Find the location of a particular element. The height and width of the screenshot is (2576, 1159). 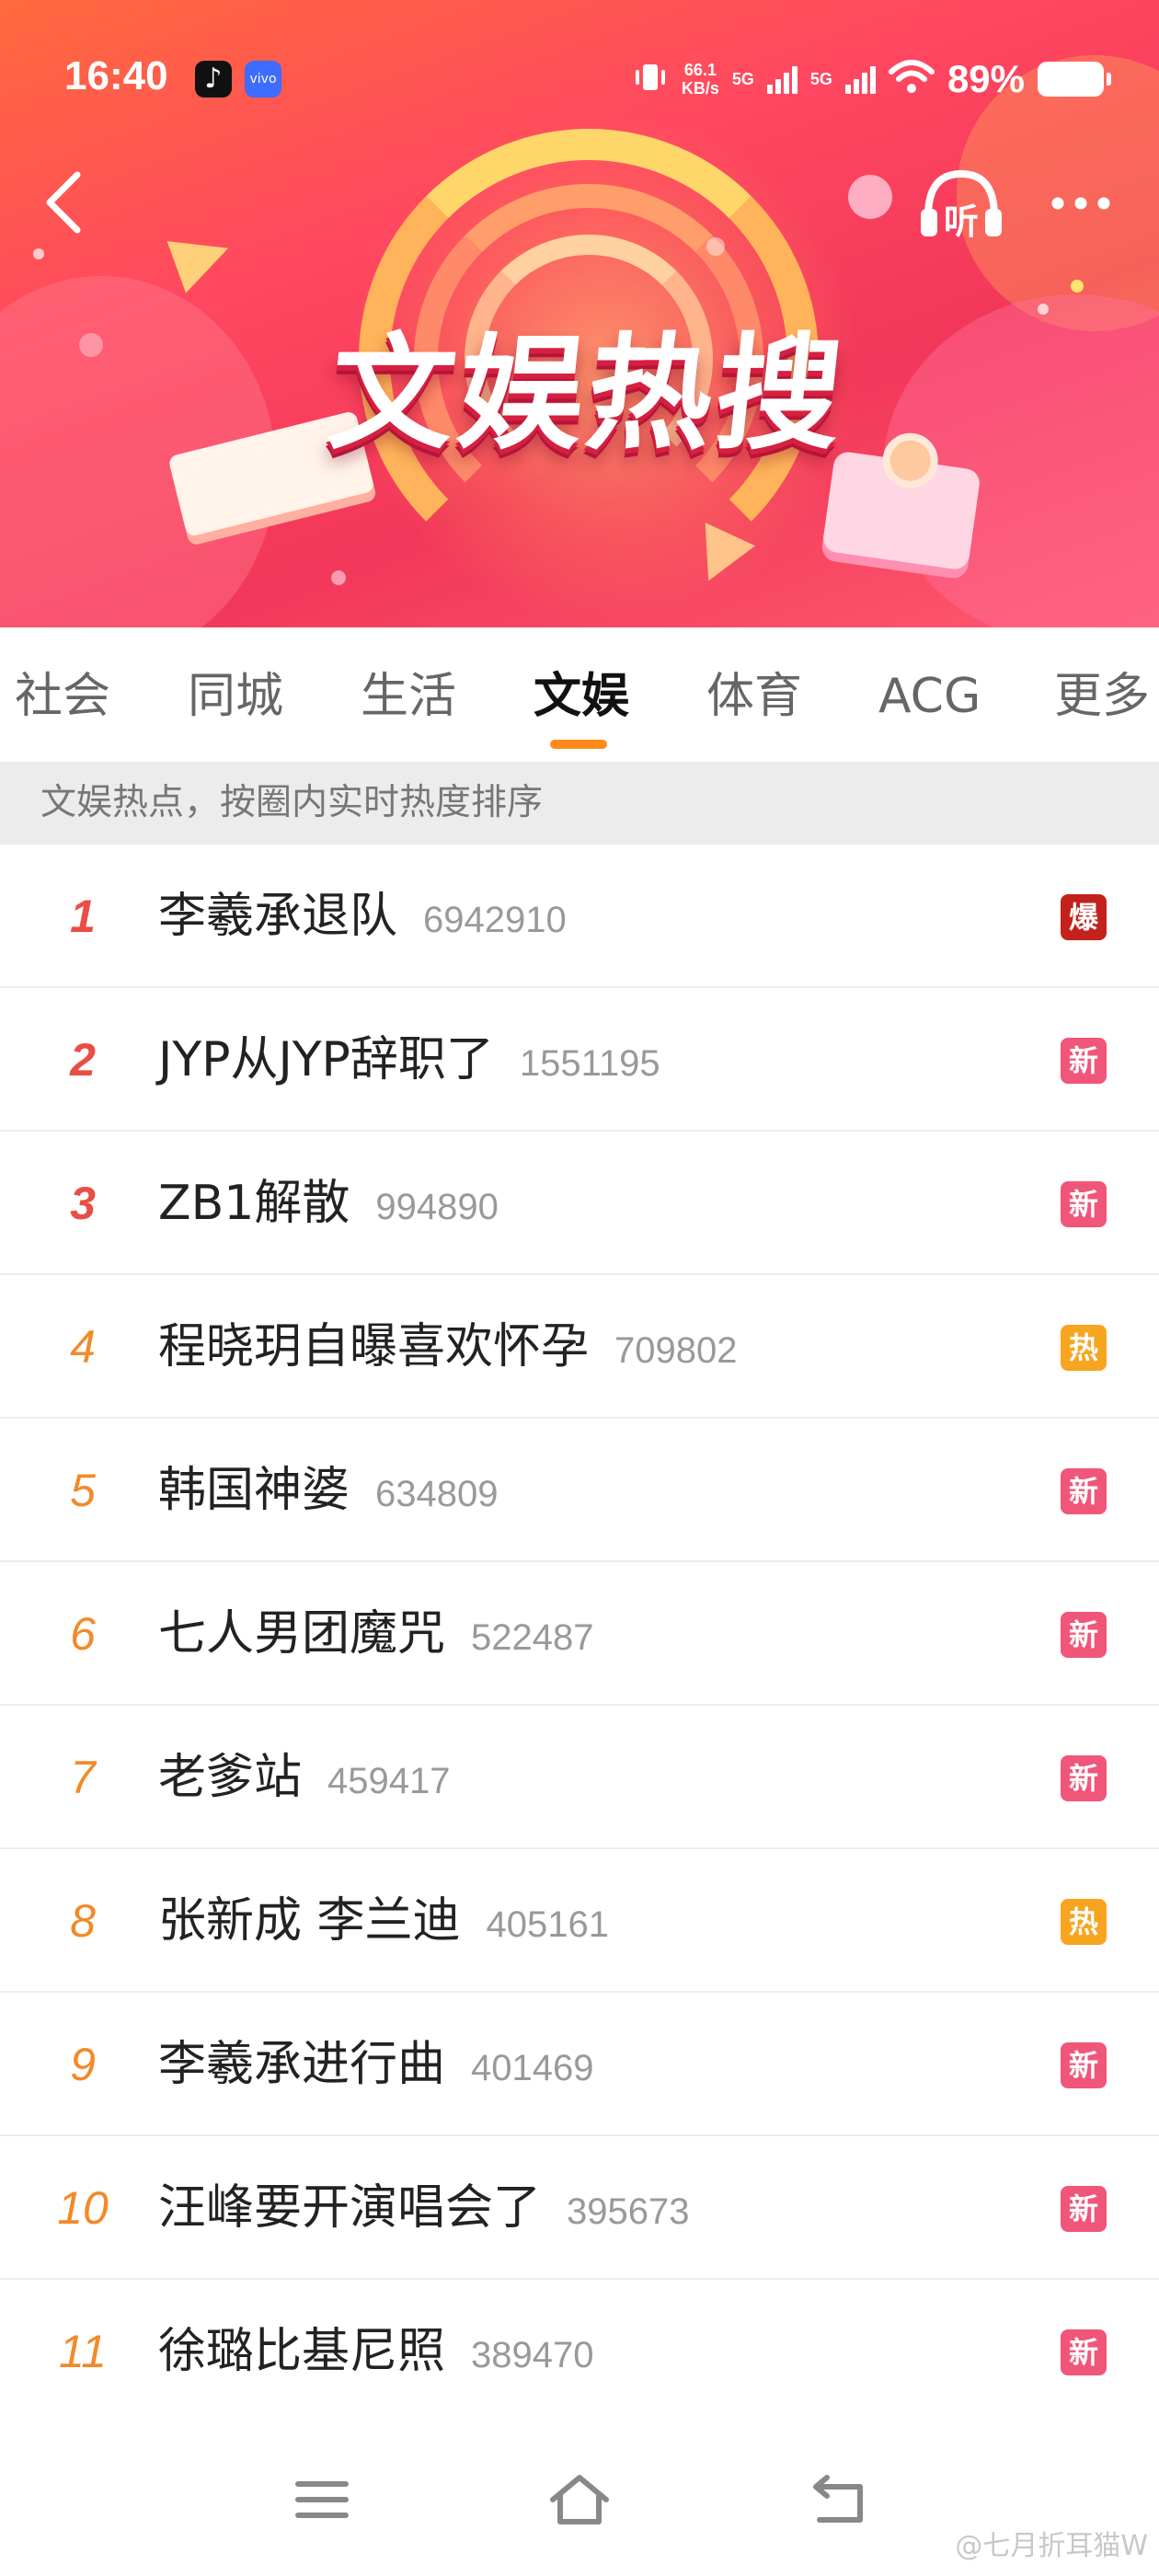

listen-button: 听 is located at coordinates (961, 203).